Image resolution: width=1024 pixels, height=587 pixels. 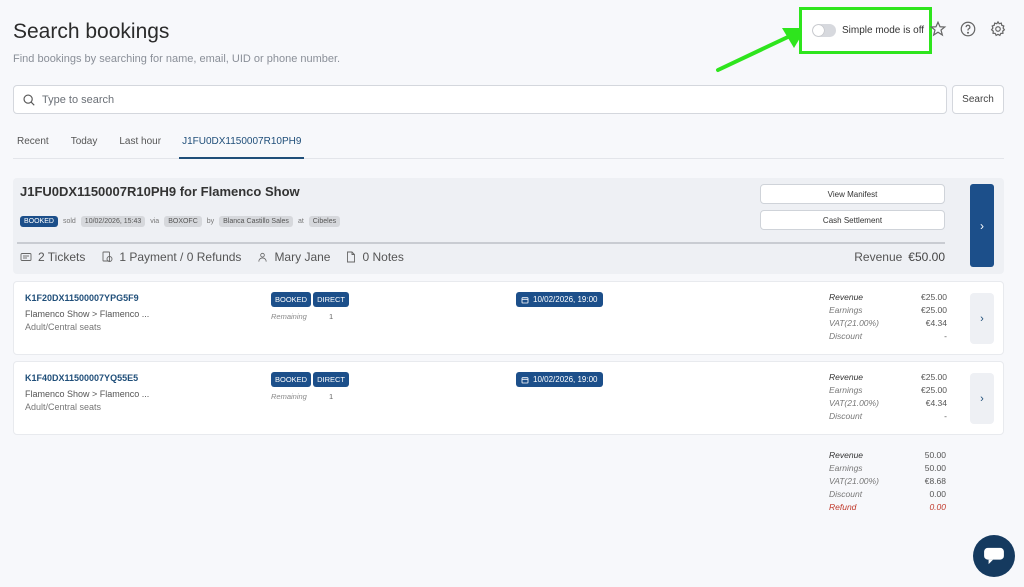 What do you see at coordinates (938, 29) in the screenshot?
I see `star-icon` at bounding box center [938, 29].